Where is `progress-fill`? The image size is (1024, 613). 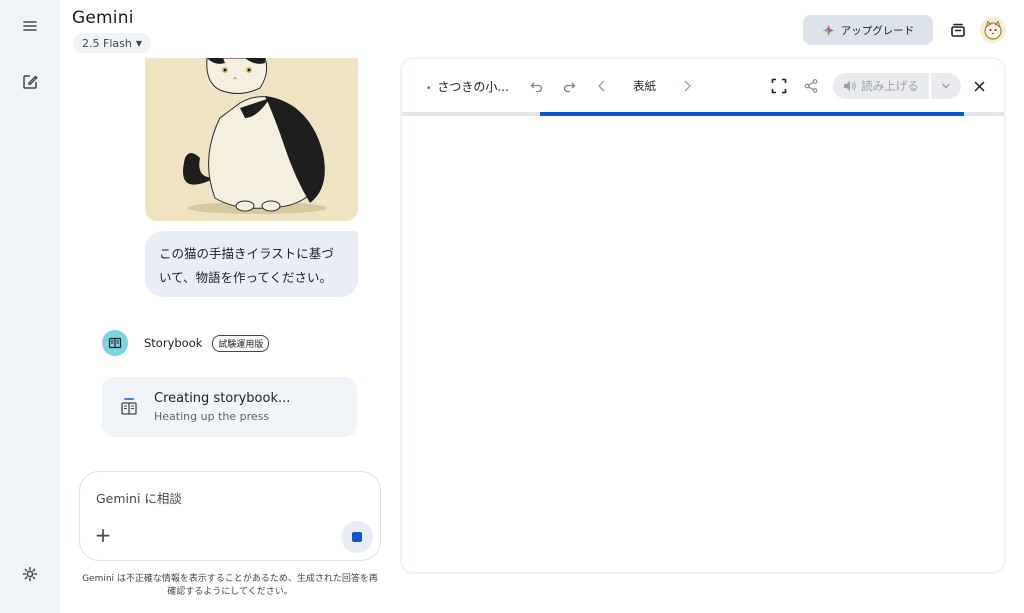 progress-fill is located at coordinates (752, 114).